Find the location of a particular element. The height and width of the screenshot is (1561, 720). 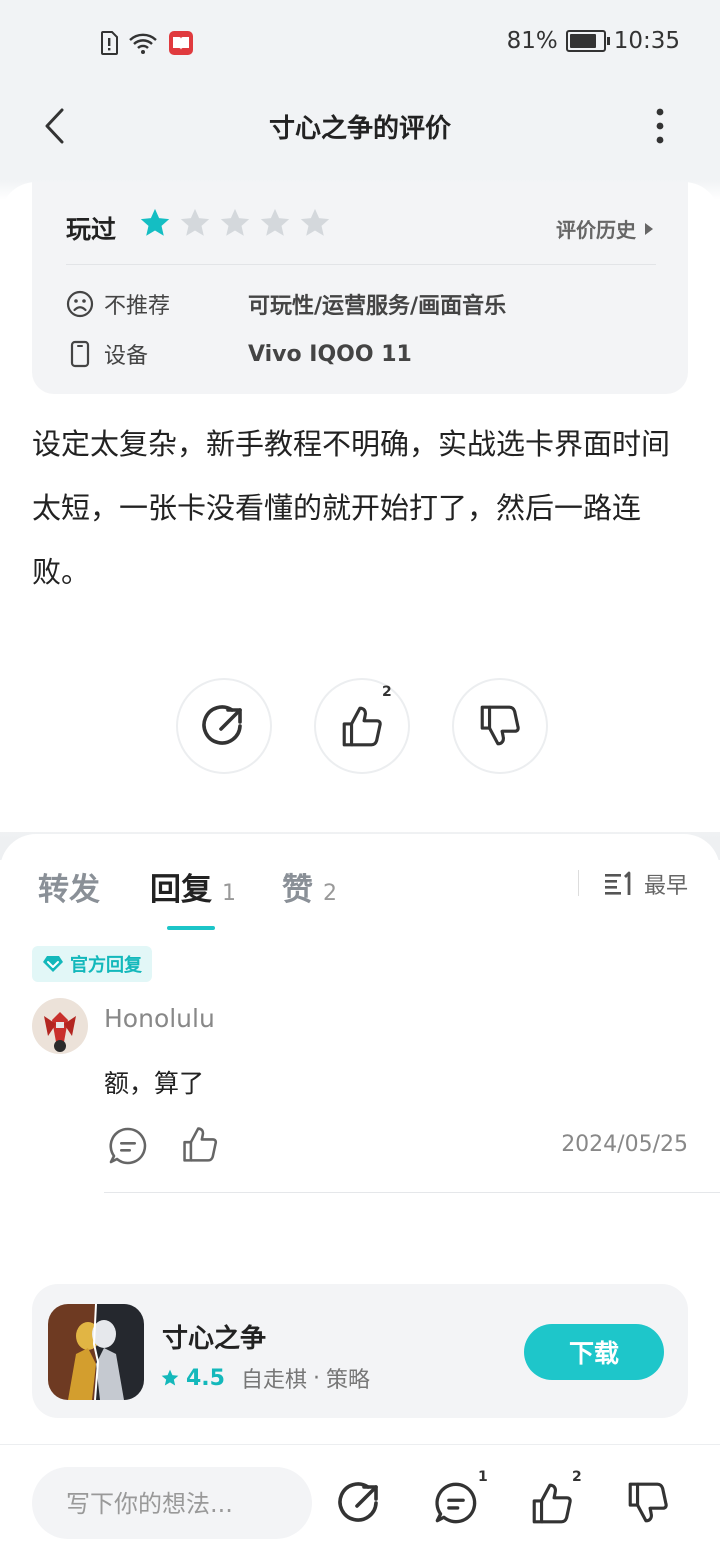

star-filled-icon is located at coordinates (155, 222).